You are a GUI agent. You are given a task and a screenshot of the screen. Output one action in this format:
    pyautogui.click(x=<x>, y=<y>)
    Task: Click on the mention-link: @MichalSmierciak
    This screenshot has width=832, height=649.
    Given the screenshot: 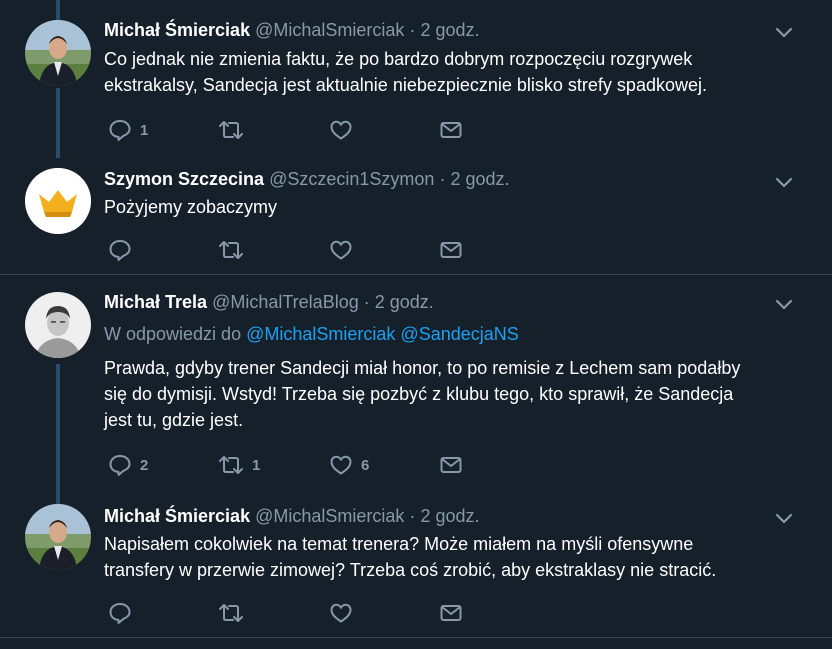 What is the action you would take?
    pyautogui.click(x=320, y=334)
    